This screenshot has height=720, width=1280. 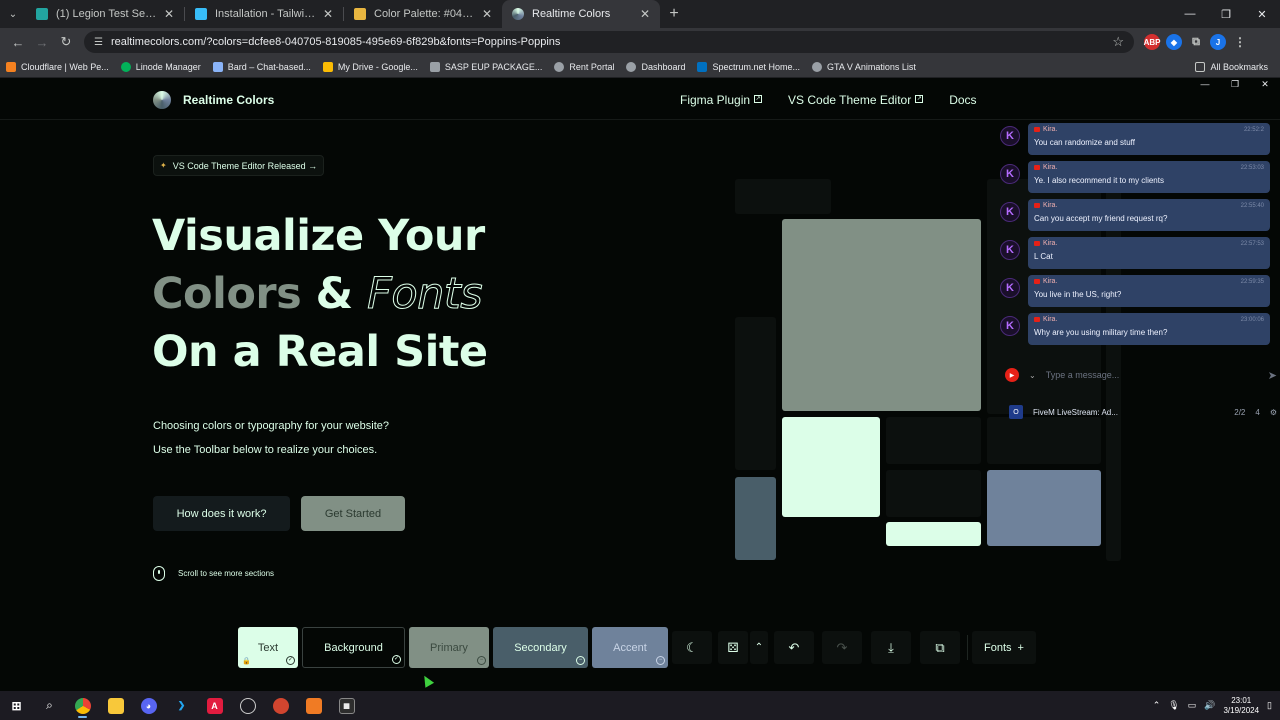 I want to click on bookmark-gta-animations: GTA V Animations List, so click(x=864, y=66).